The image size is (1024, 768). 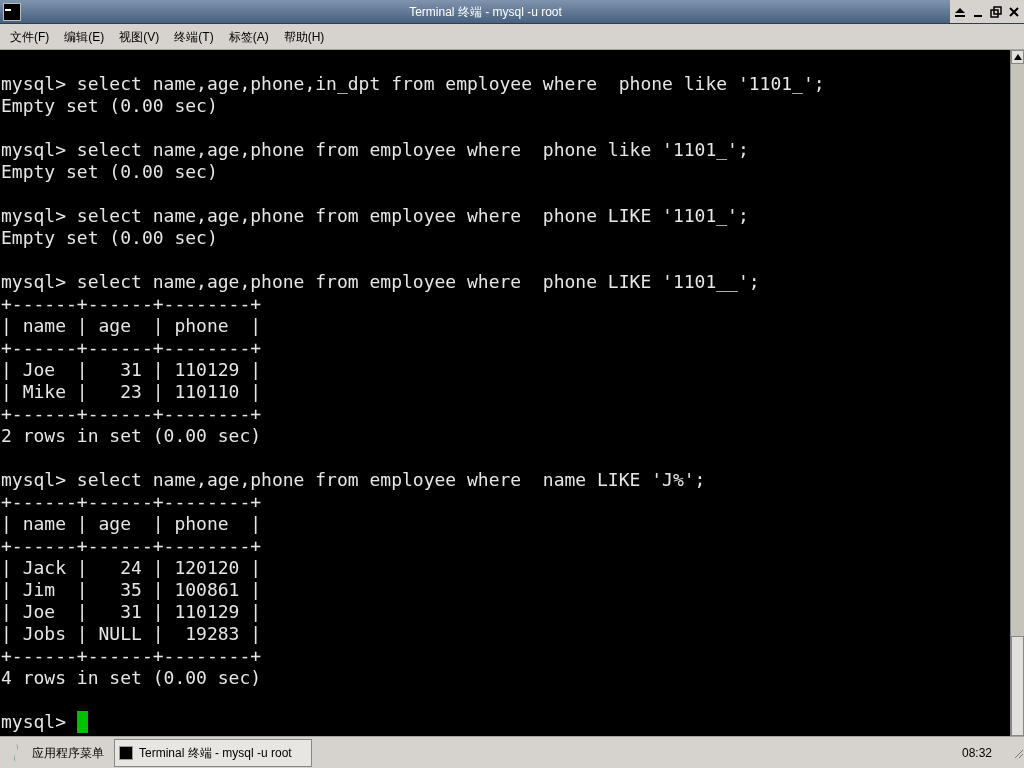 I want to click on close-icon, so click(x=1014, y=11).